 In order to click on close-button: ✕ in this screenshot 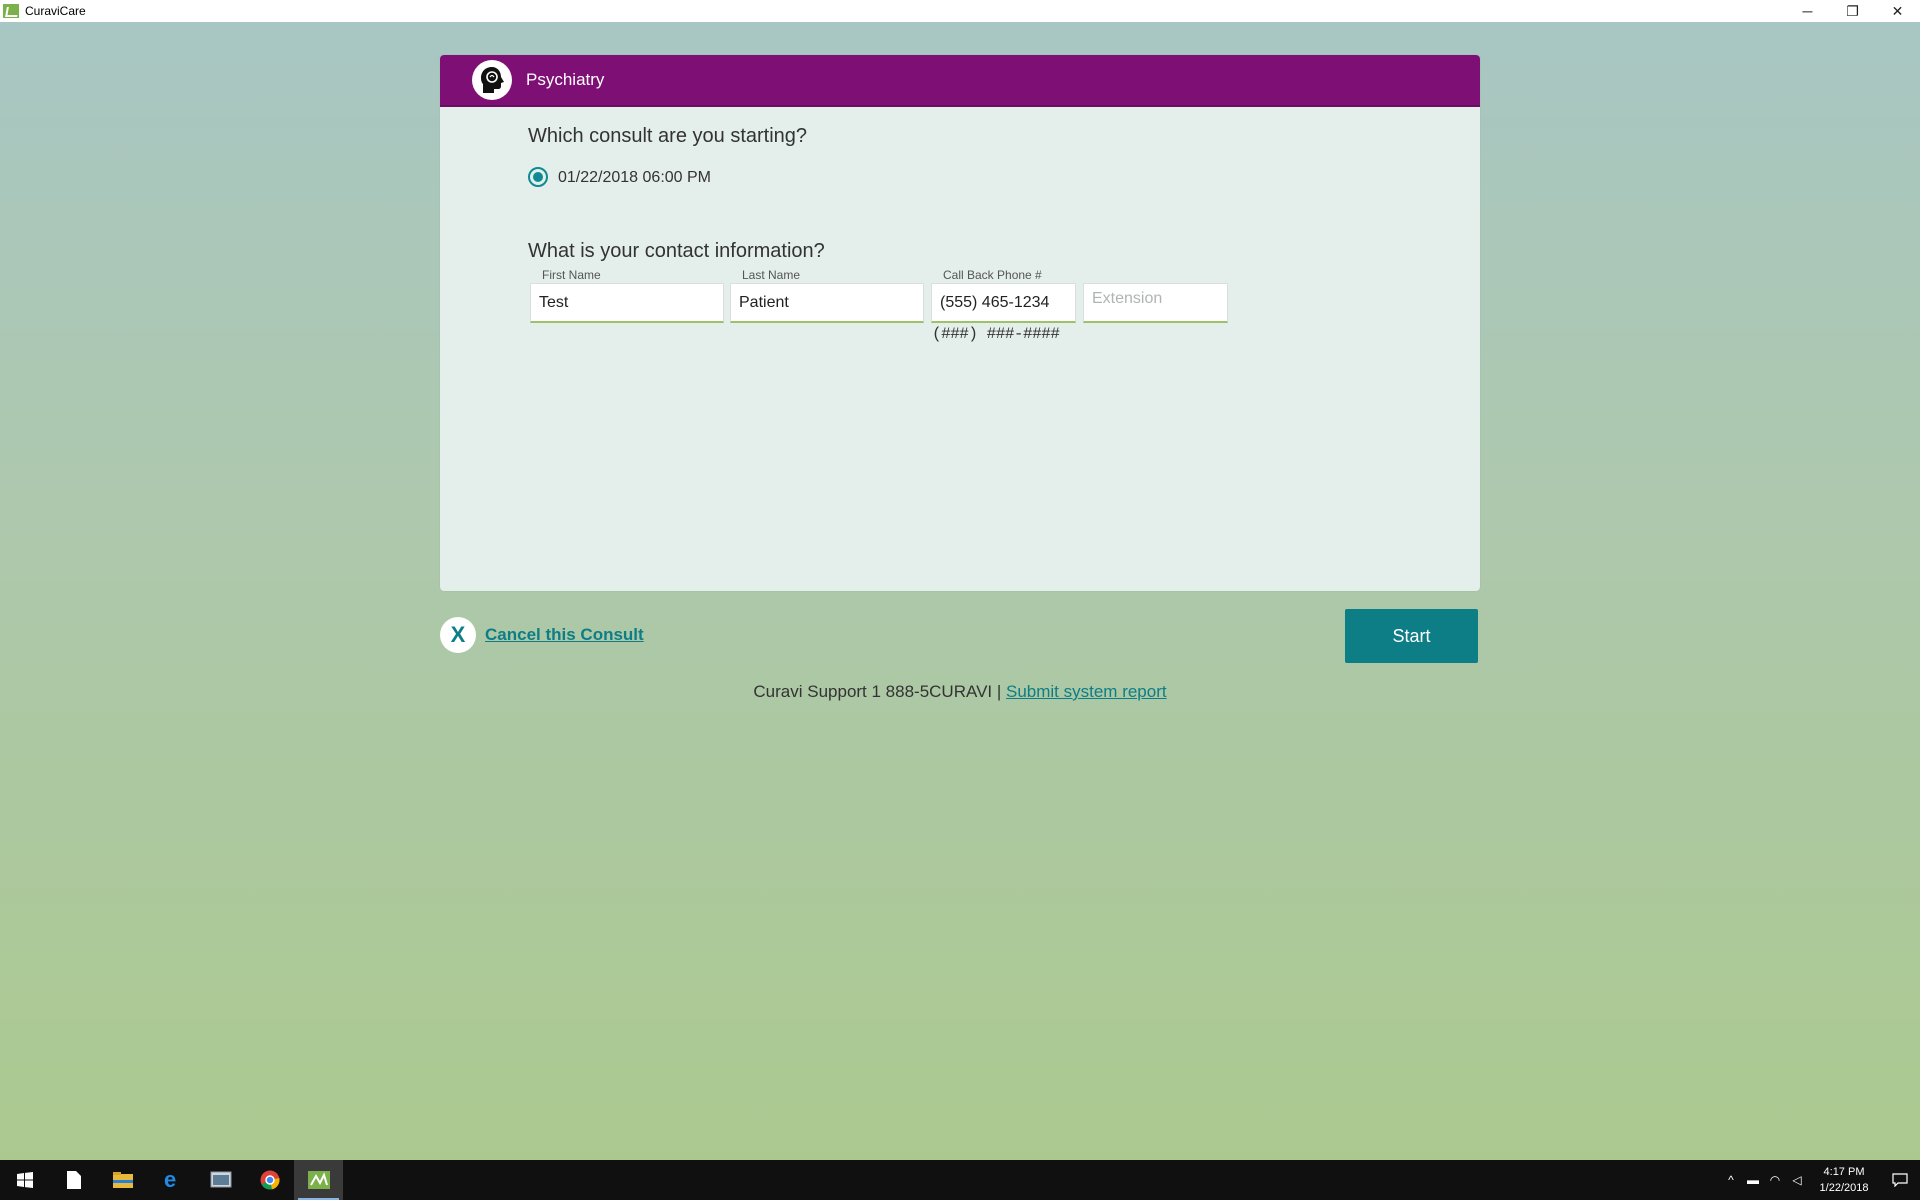, I will do `click(1897, 11)`.